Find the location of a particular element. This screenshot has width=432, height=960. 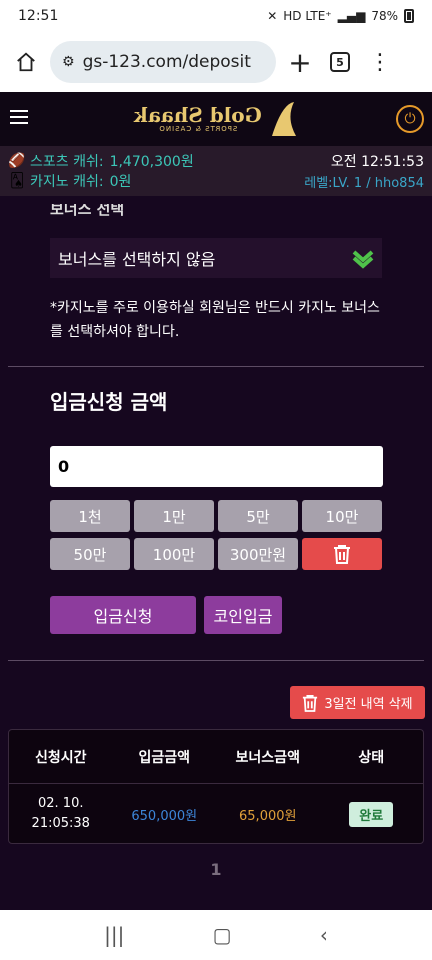

coin-deposit-button: 코인입금 is located at coordinates (243, 615).